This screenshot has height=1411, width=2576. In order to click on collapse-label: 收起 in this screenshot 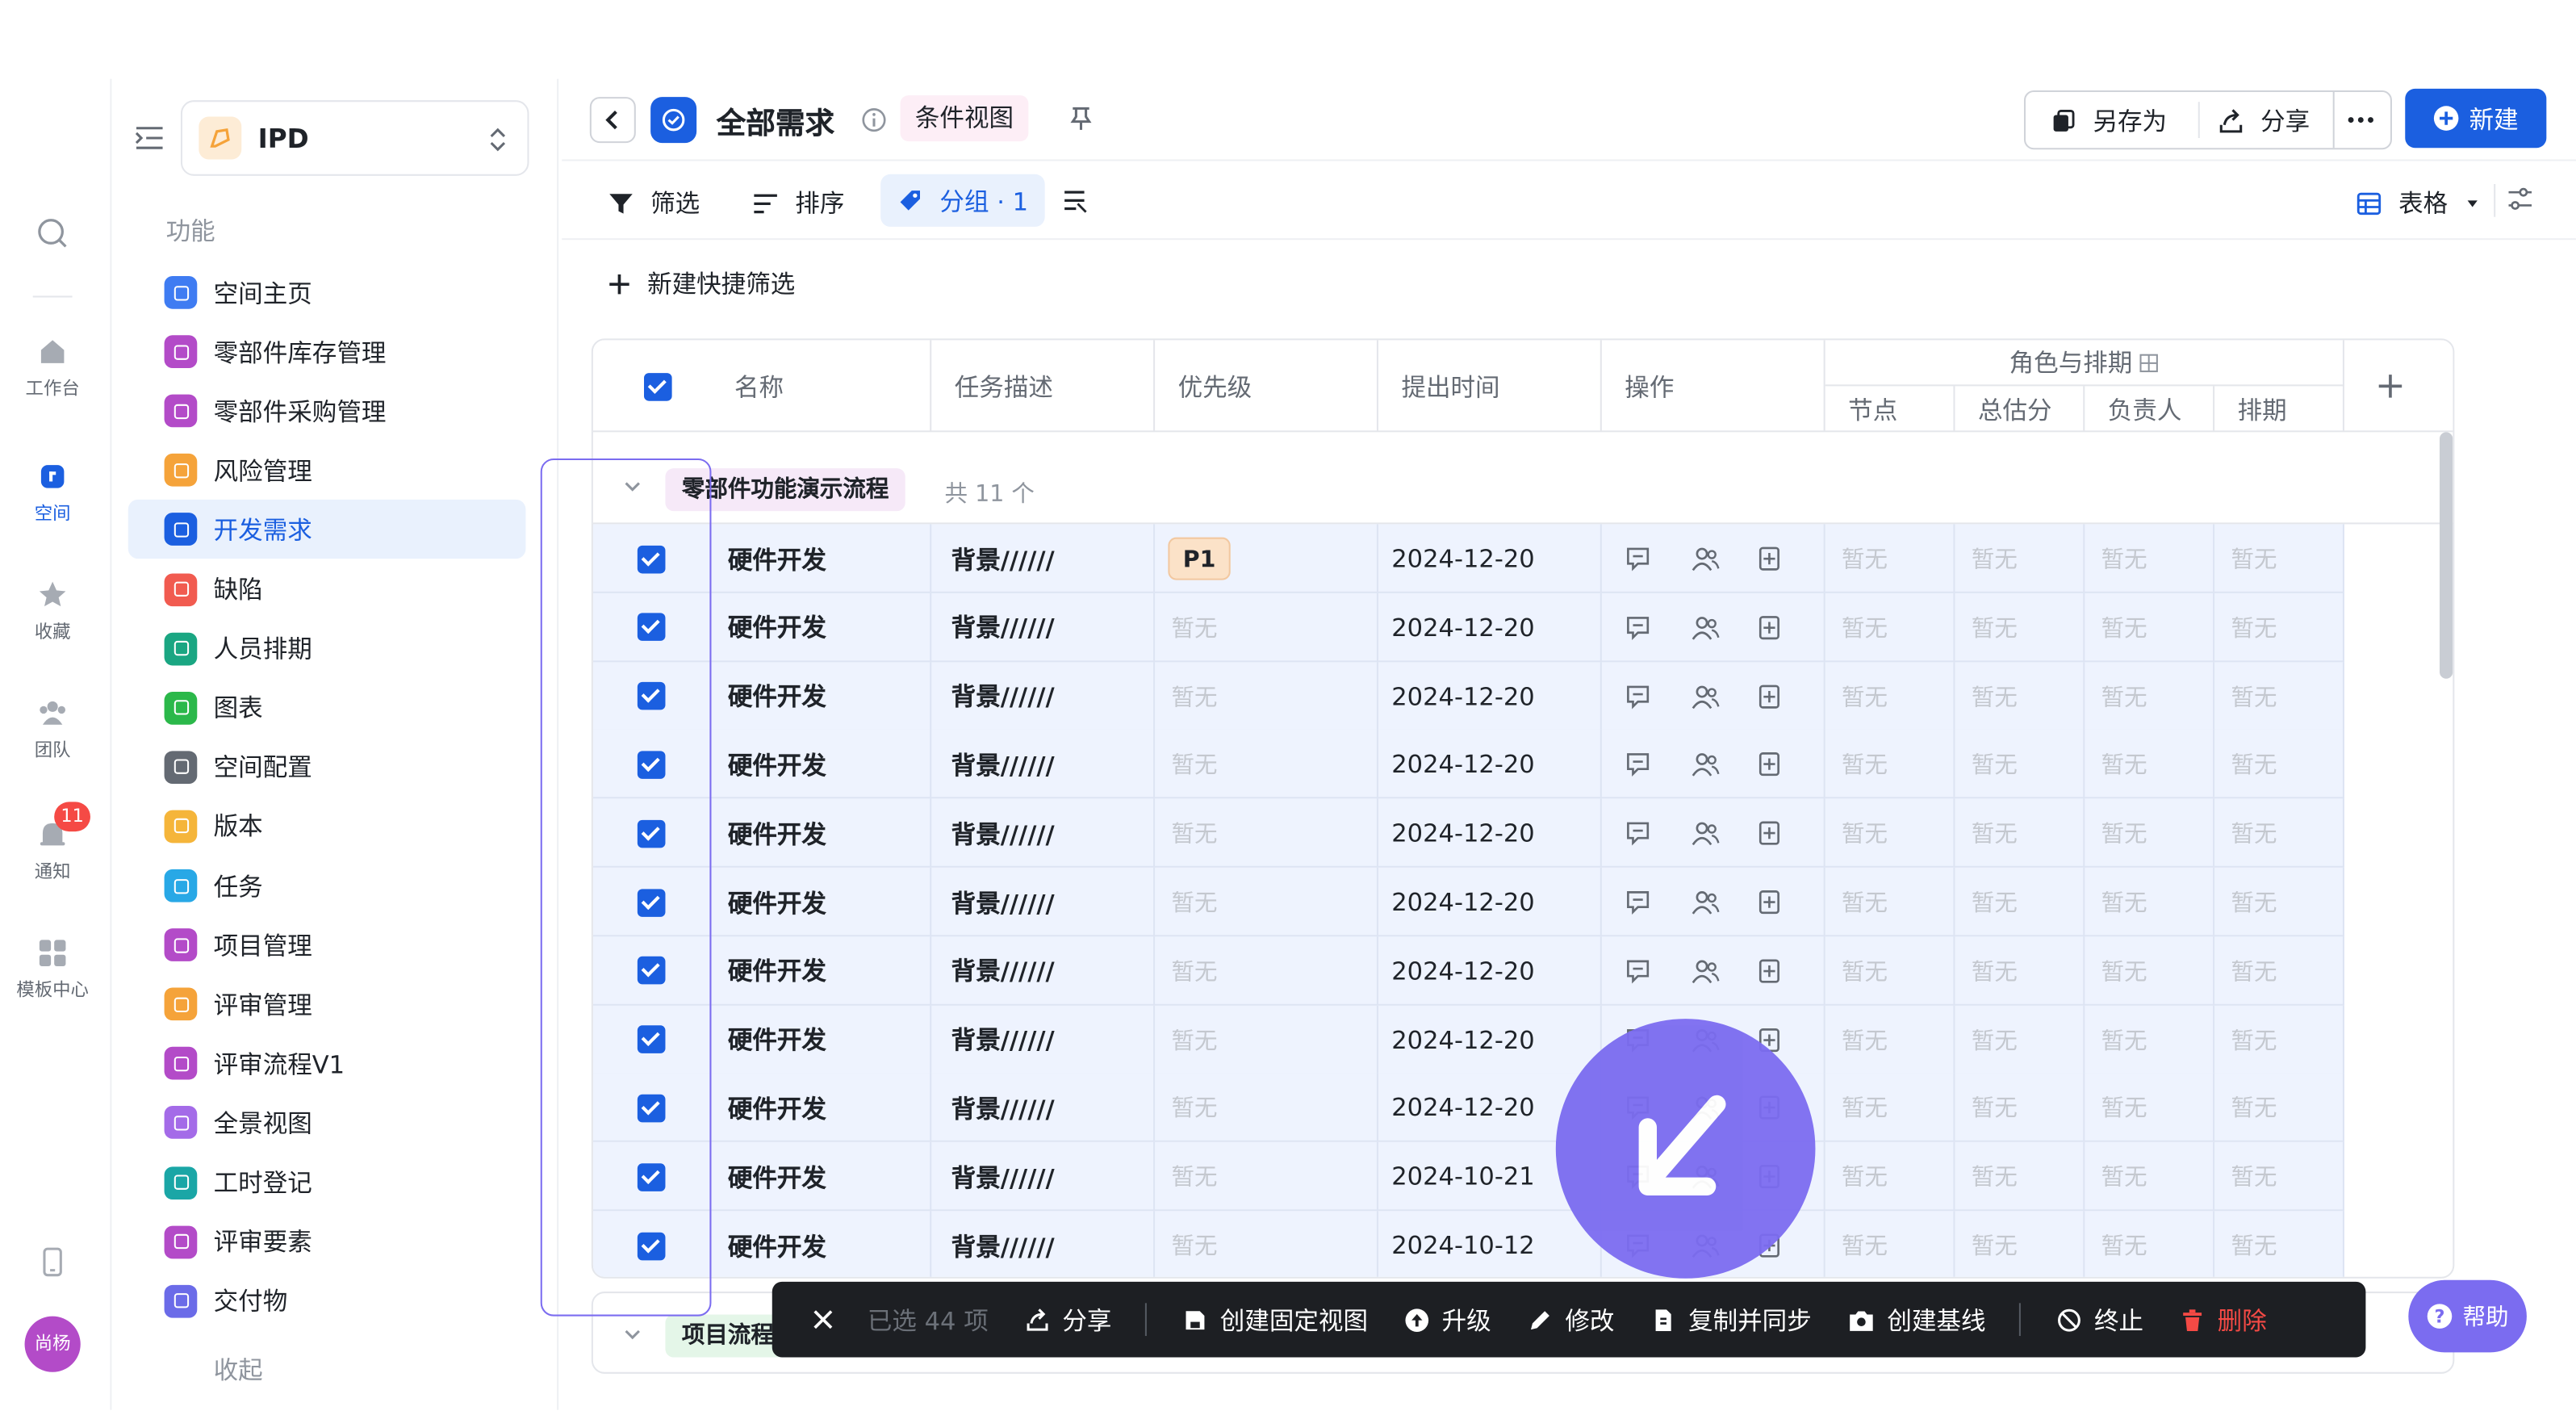, I will do `click(238, 1369)`.